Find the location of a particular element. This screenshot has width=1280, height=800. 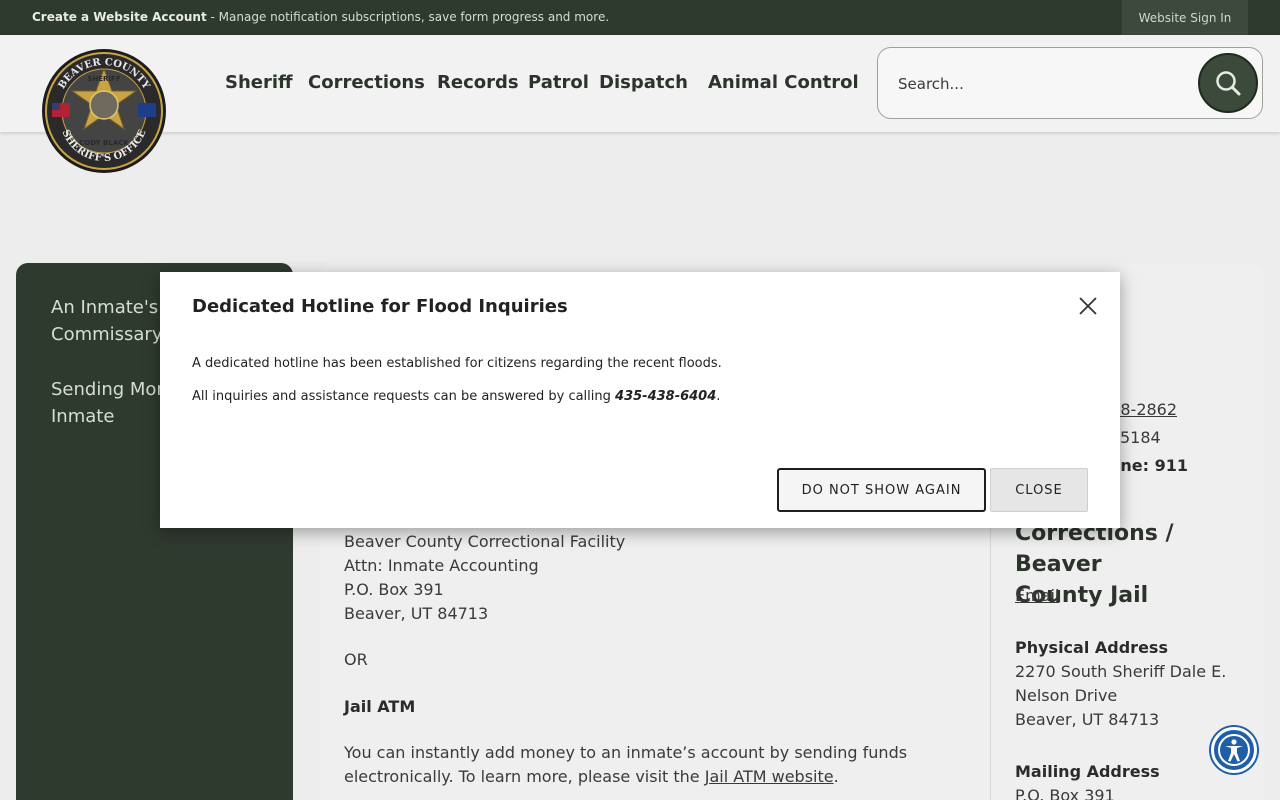

search-box is located at coordinates (1070, 83).